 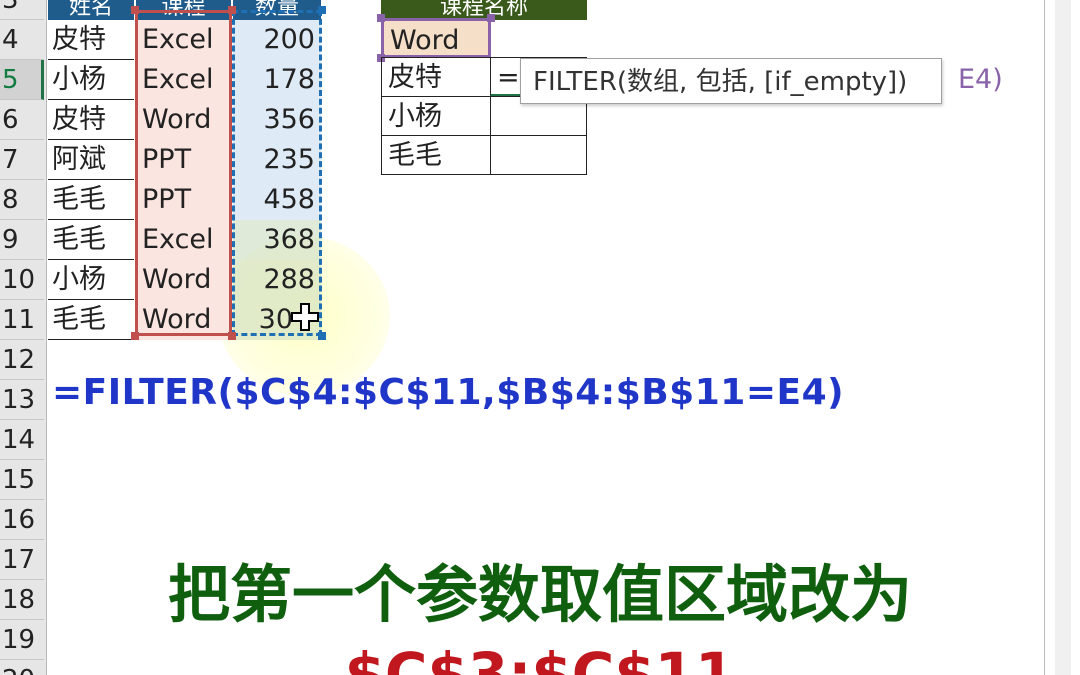 What do you see at coordinates (540, 657) in the screenshot?
I see `caption-range: $C$3:$C$11` at bounding box center [540, 657].